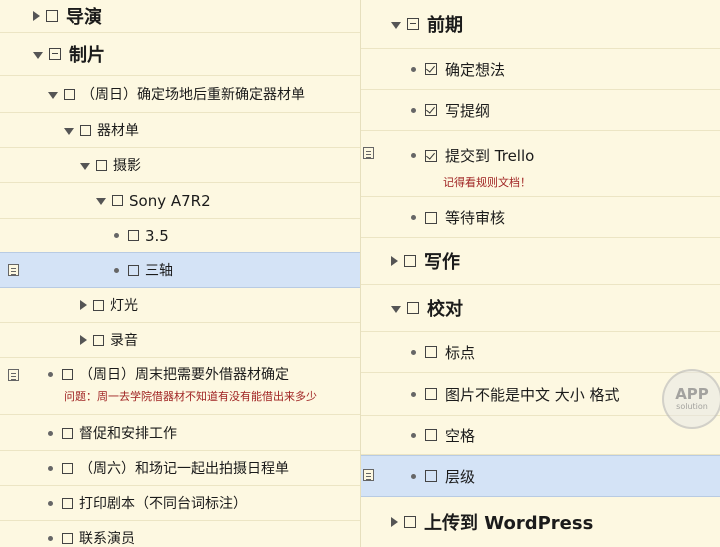 The image size is (720, 547). What do you see at coordinates (190, 396) in the screenshot?
I see `item-note: 问题：周一去学院借器材不知道有没有能借出来多少` at bounding box center [190, 396].